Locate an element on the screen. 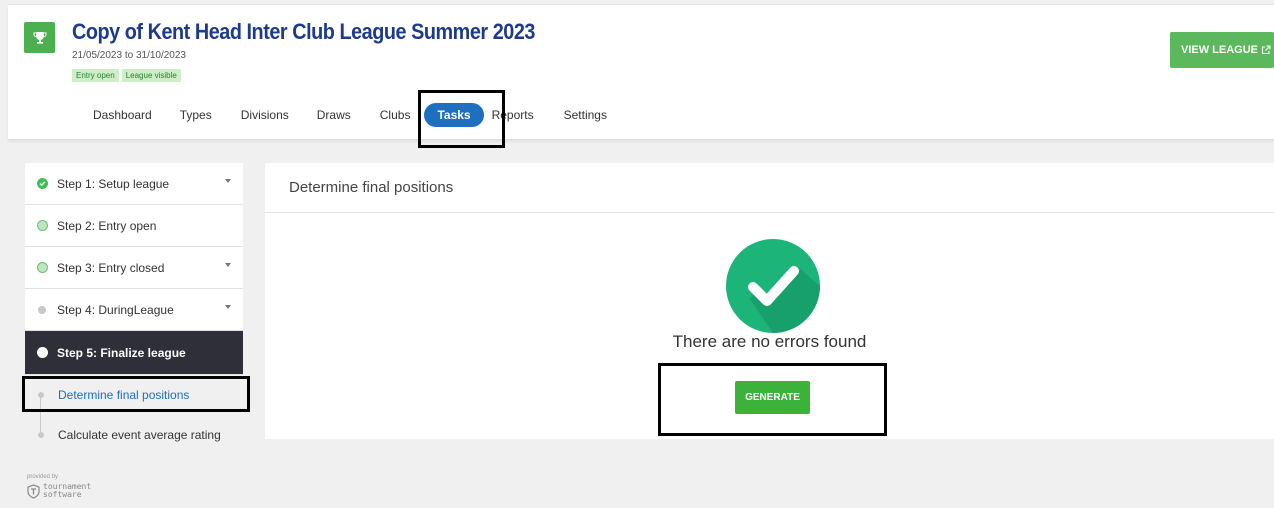 This screenshot has width=1274, height=508. substep-calculate-average-rating: Calculate event average rating is located at coordinates (134, 435).